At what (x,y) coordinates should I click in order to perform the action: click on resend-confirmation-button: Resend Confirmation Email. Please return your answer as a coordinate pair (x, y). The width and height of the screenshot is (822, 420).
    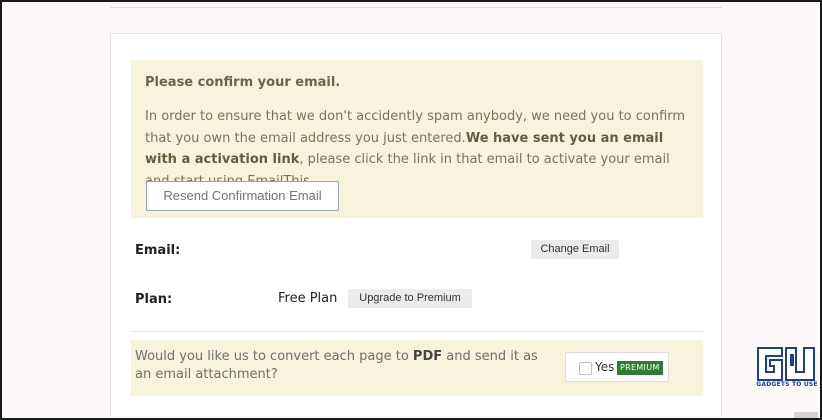
    Looking at the image, I should click on (242, 196).